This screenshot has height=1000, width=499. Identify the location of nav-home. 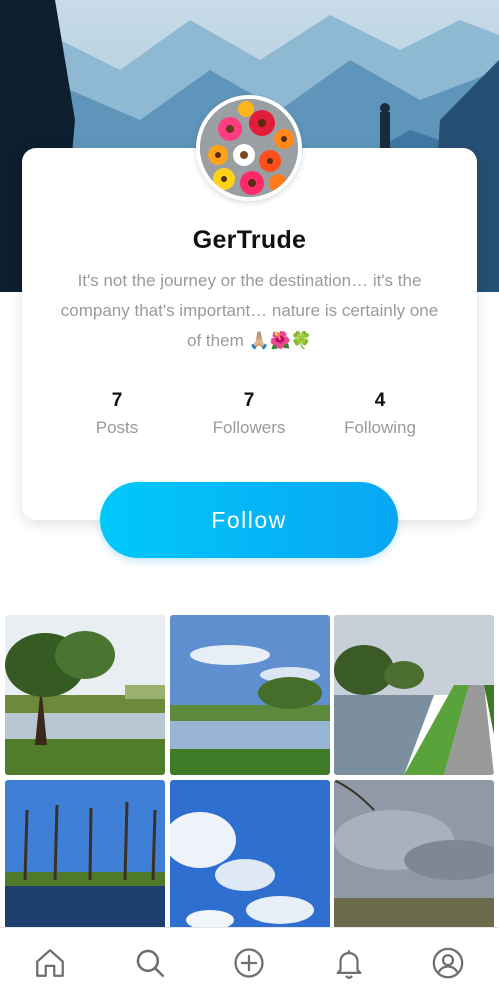
(50, 963).